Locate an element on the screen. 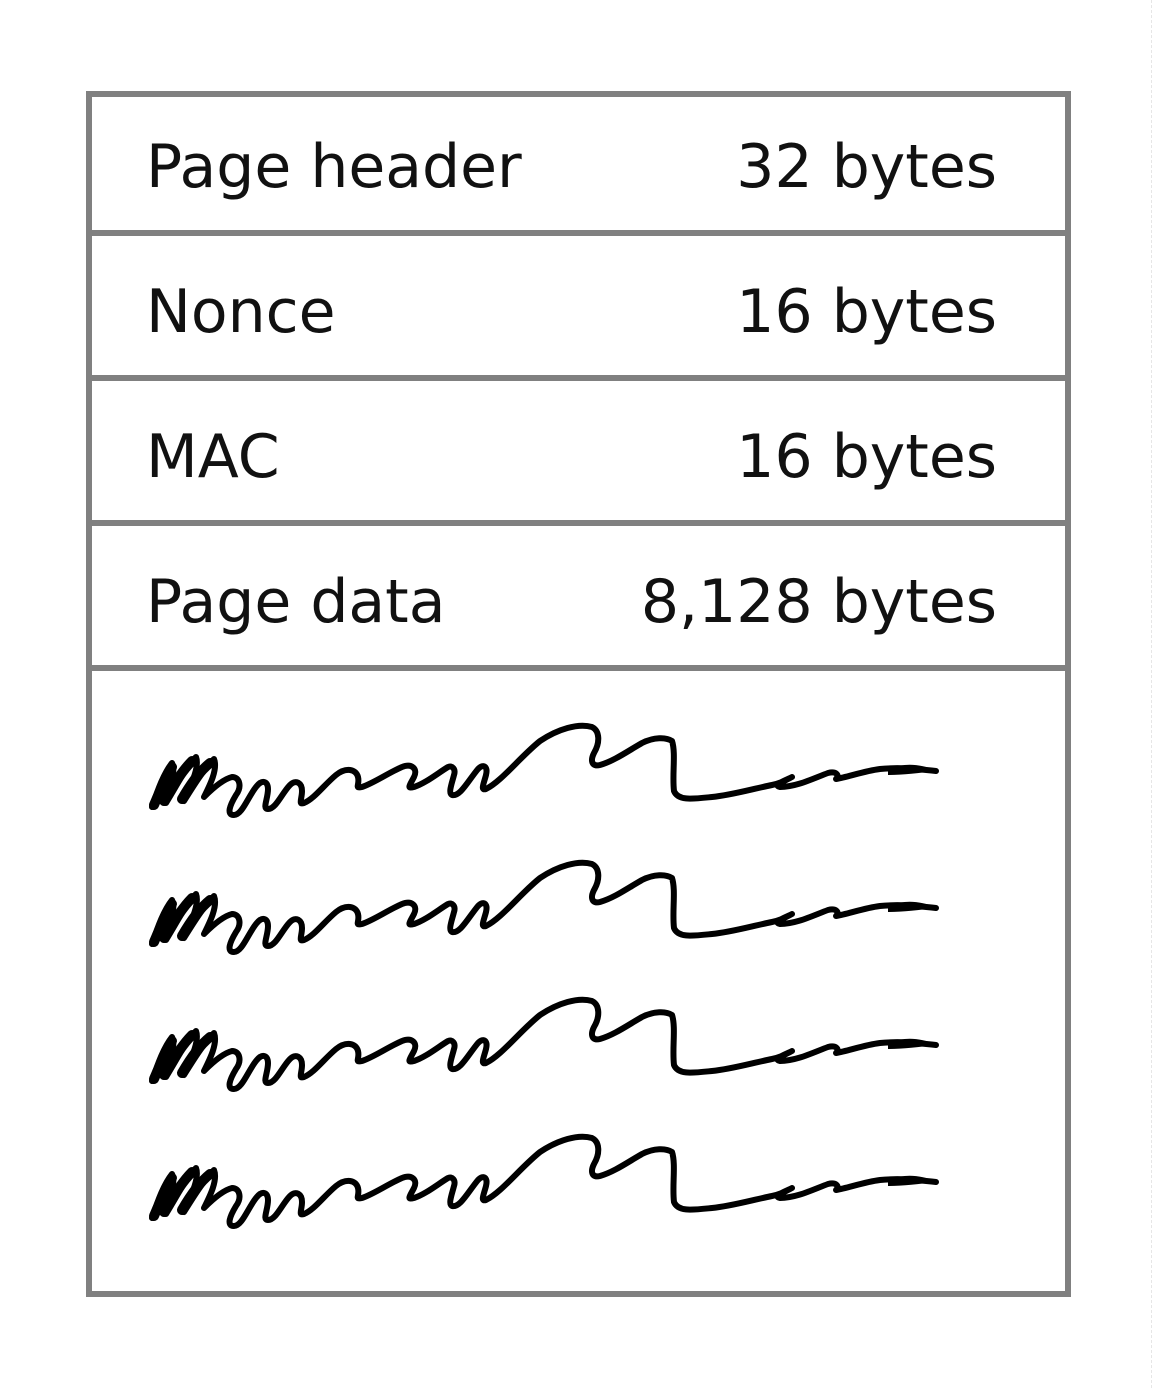 This screenshot has width=1161, height=1388. row-label: Page data is located at coordinates (296, 602).